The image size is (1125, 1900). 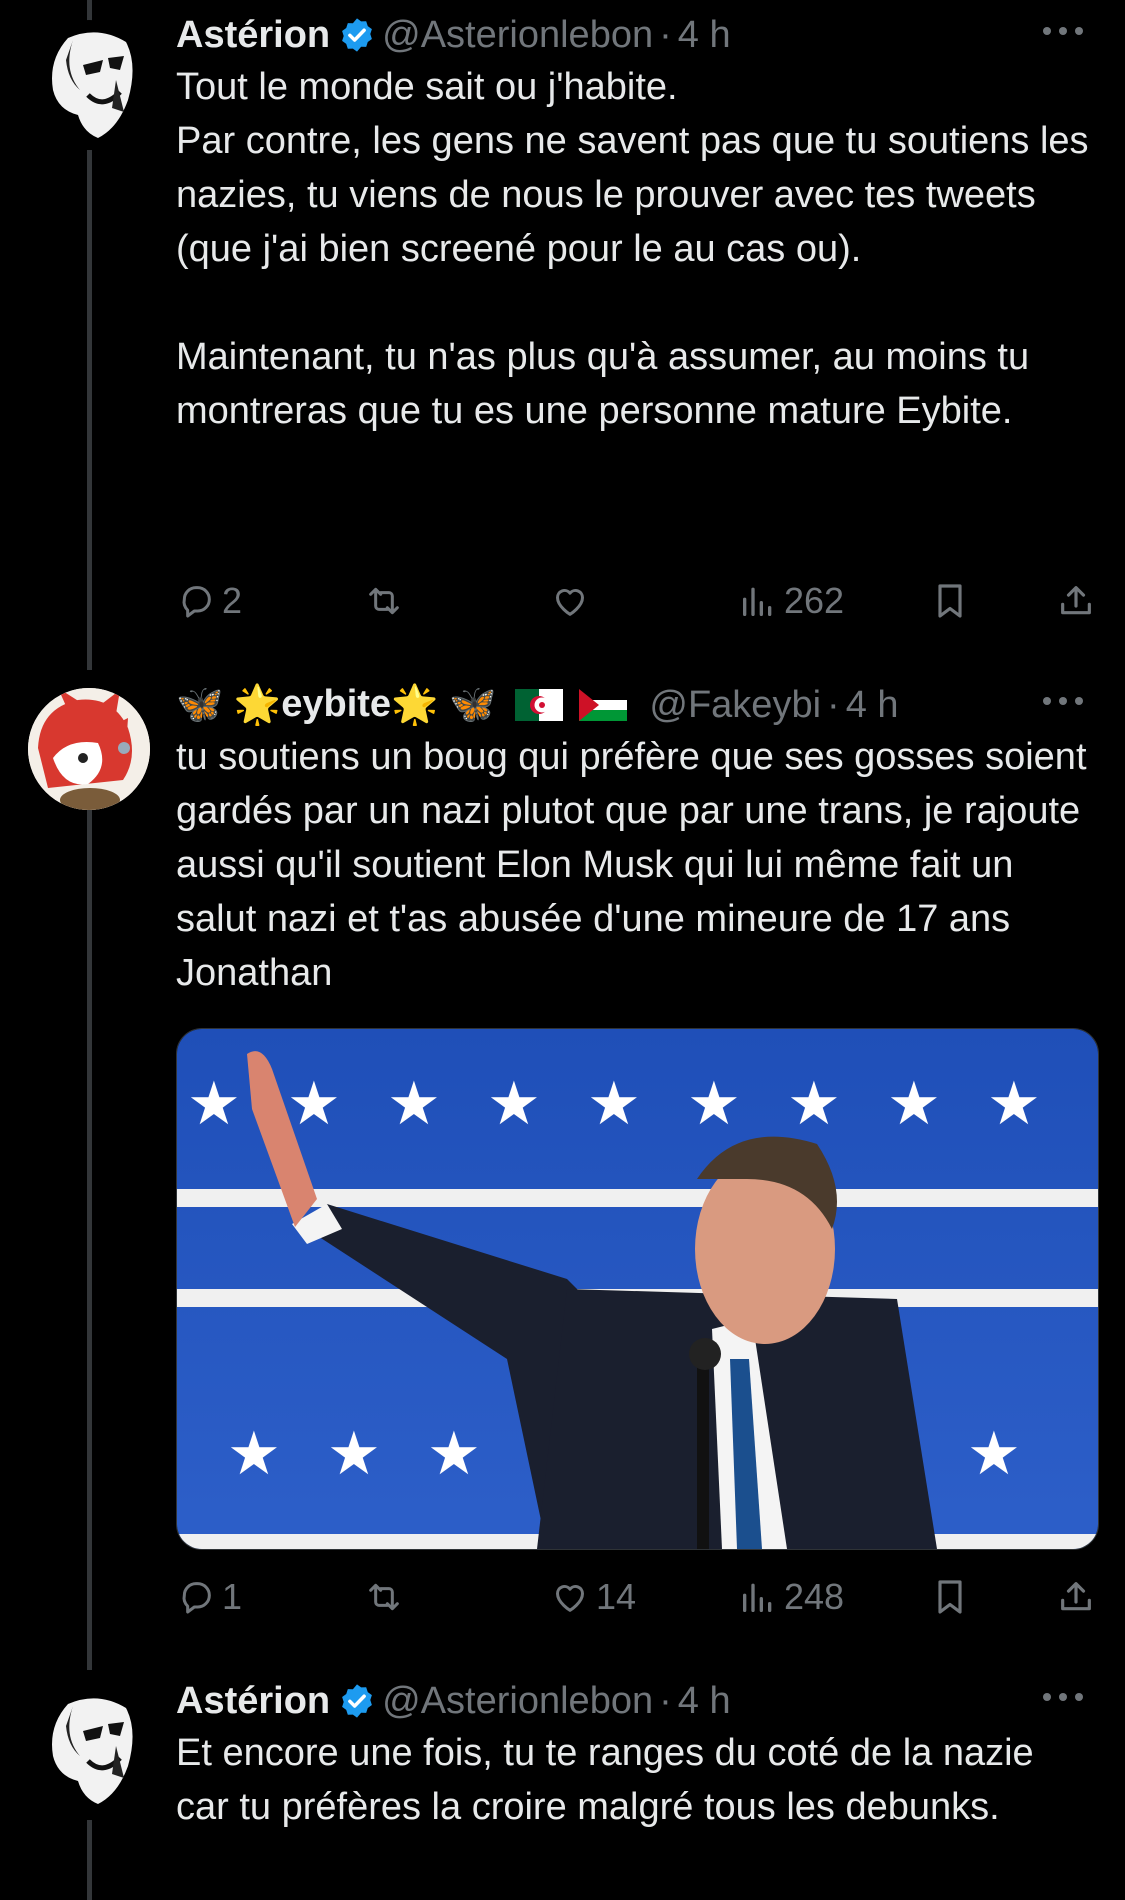 I want to click on reply-button: 2, so click(x=209, y=601).